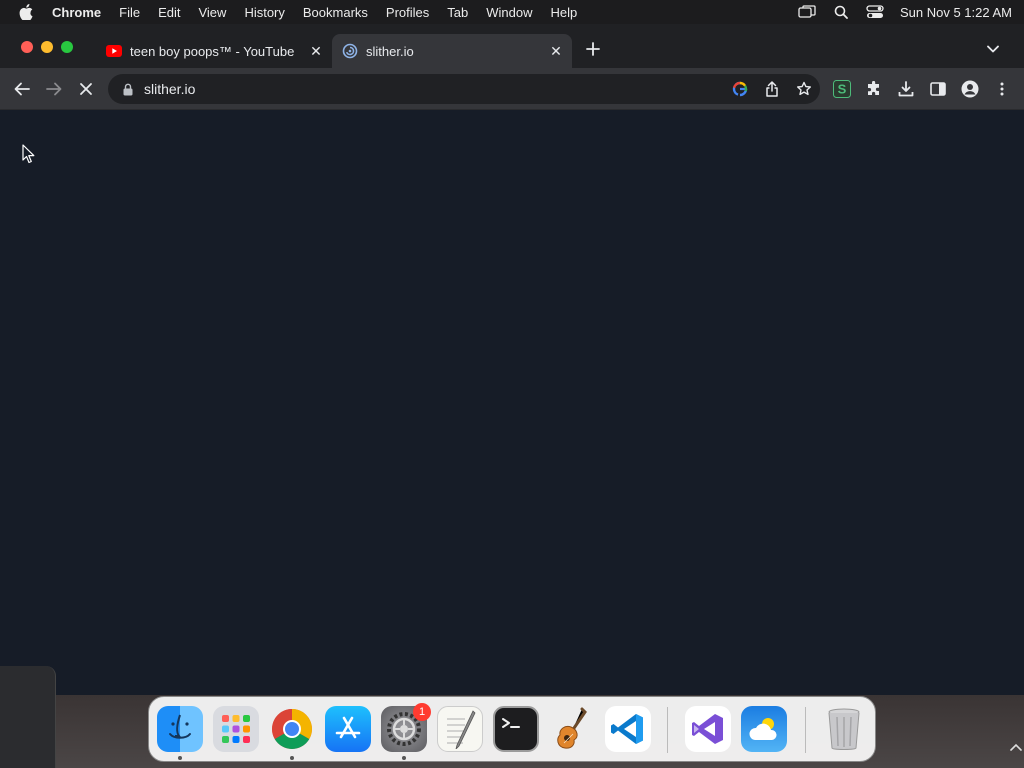  Describe the element at coordinates (970, 89) in the screenshot. I see `profile-avatar-icon` at that location.